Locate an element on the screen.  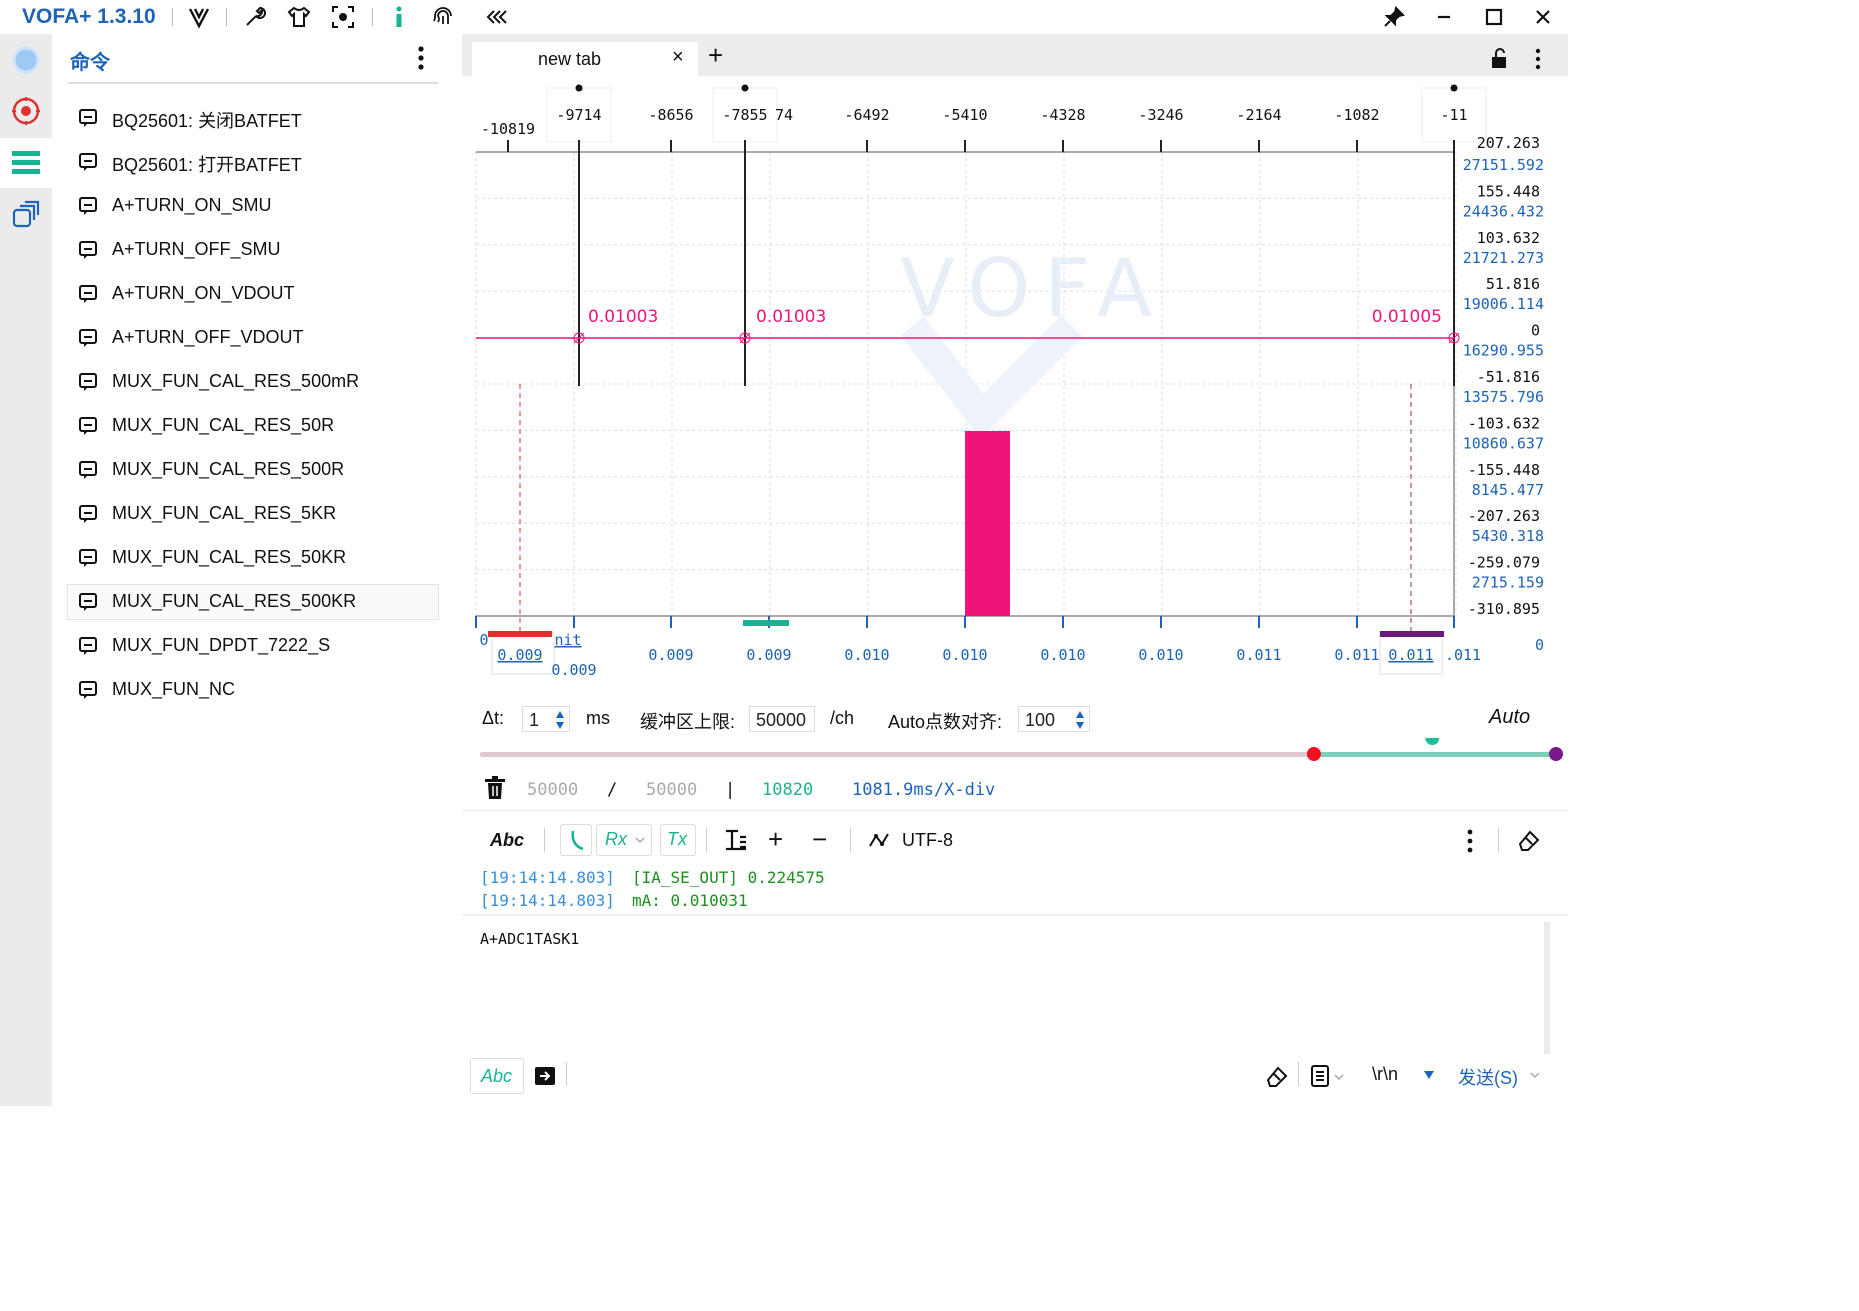
right-axis-label: -310.895 is located at coordinates (1504, 609).